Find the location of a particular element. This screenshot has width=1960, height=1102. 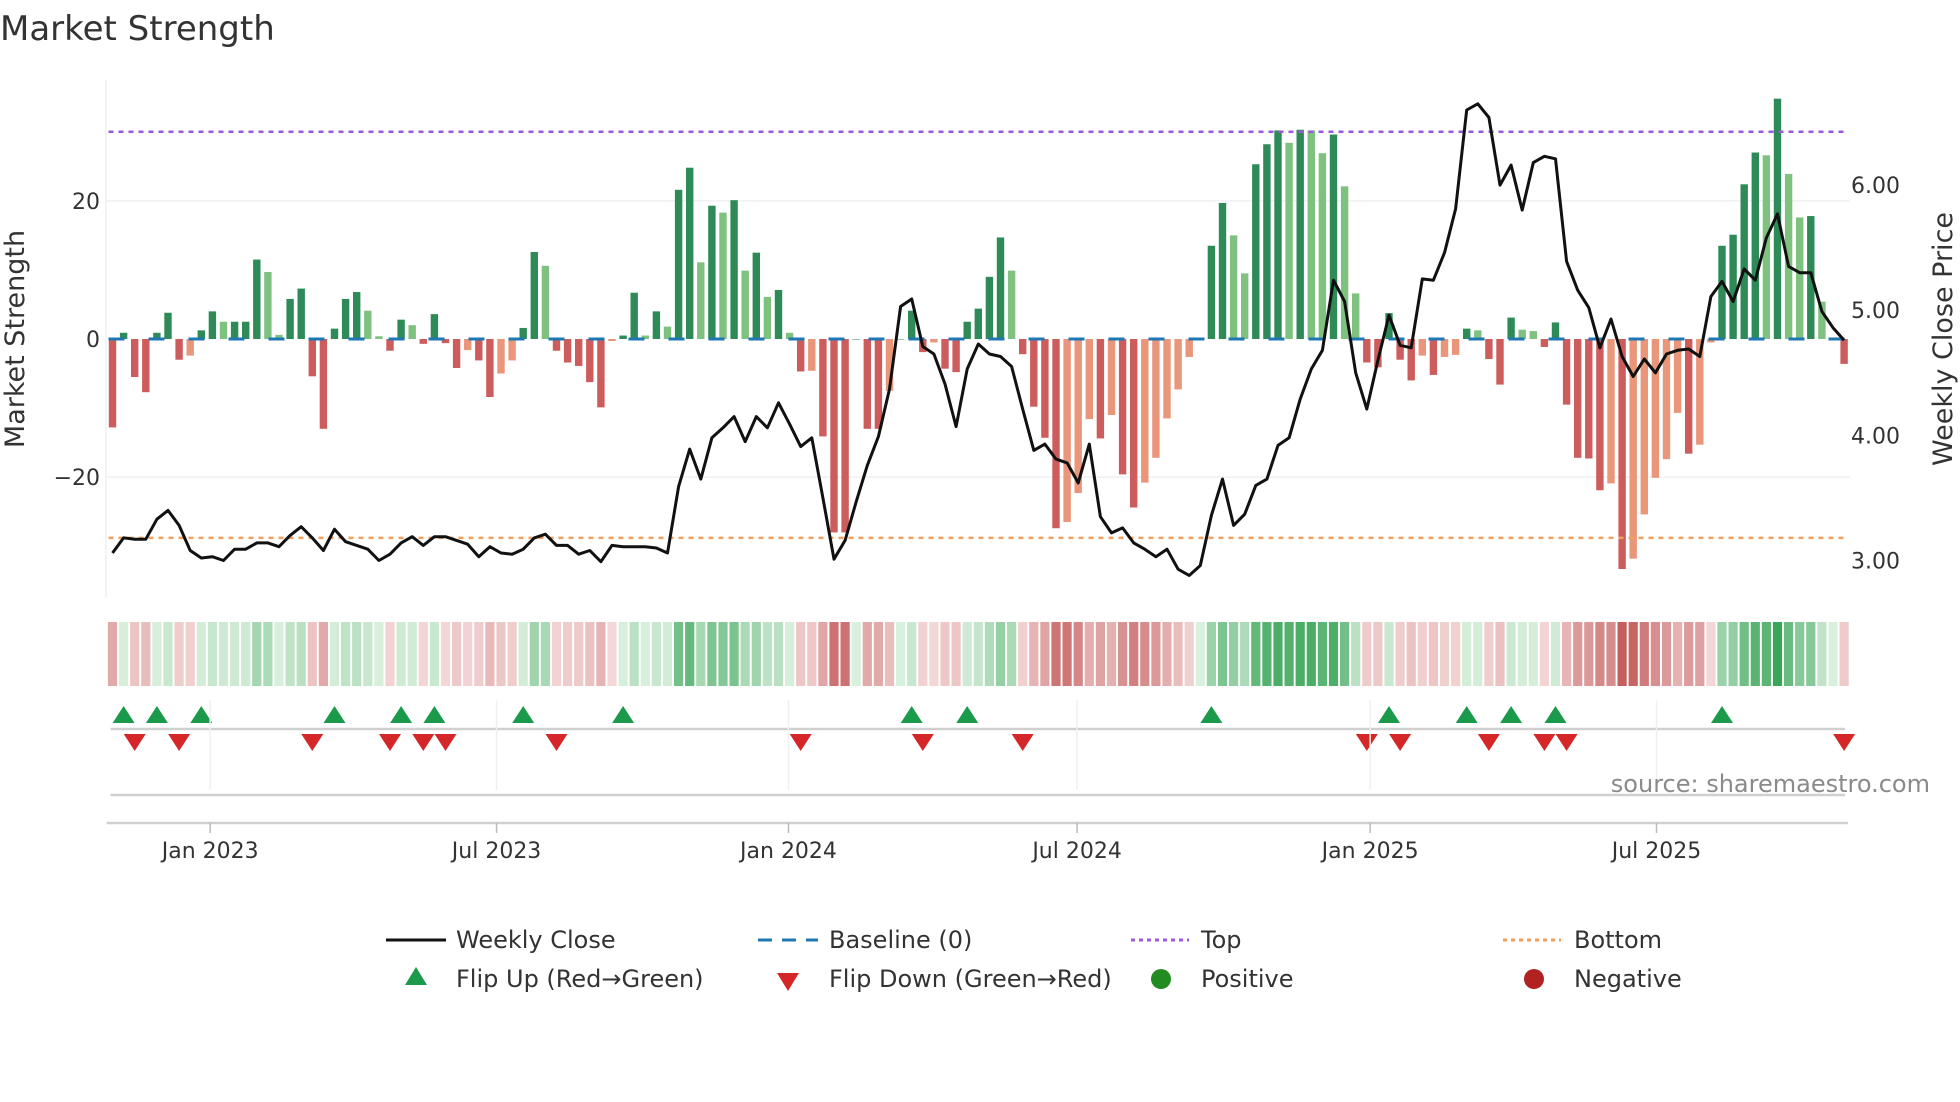

strength-heat-strip is located at coordinates (978, 654).